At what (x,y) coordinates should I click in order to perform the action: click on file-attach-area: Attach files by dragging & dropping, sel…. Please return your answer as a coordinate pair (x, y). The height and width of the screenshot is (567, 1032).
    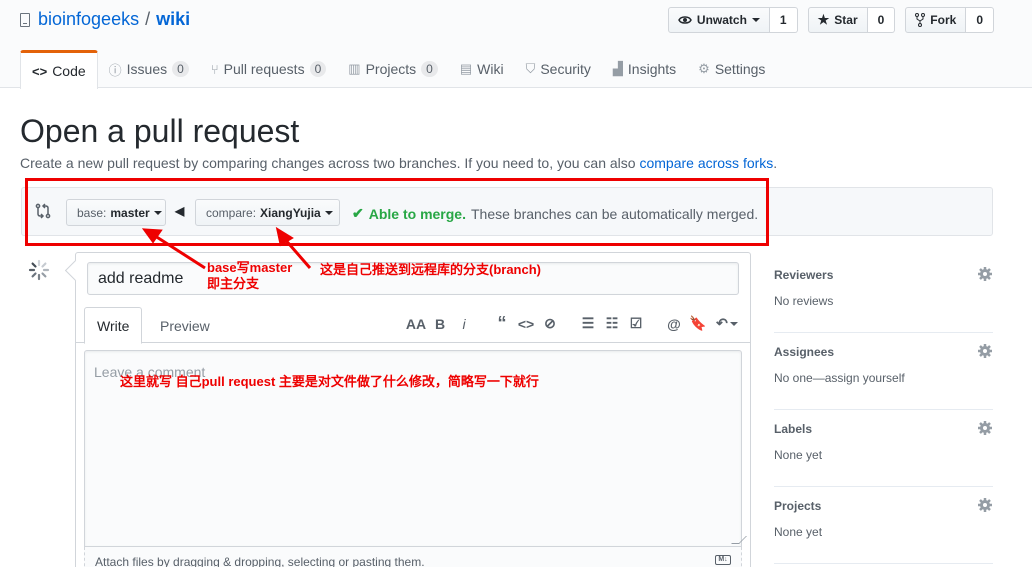
    Looking at the image, I should click on (413, 557).